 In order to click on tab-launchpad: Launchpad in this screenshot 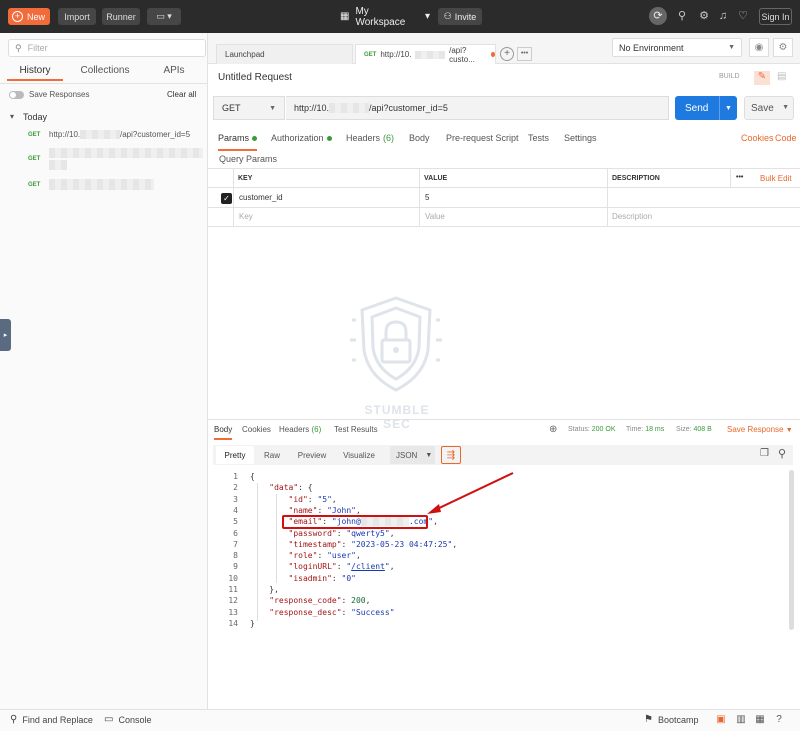, I will do `click(284, 54)`.